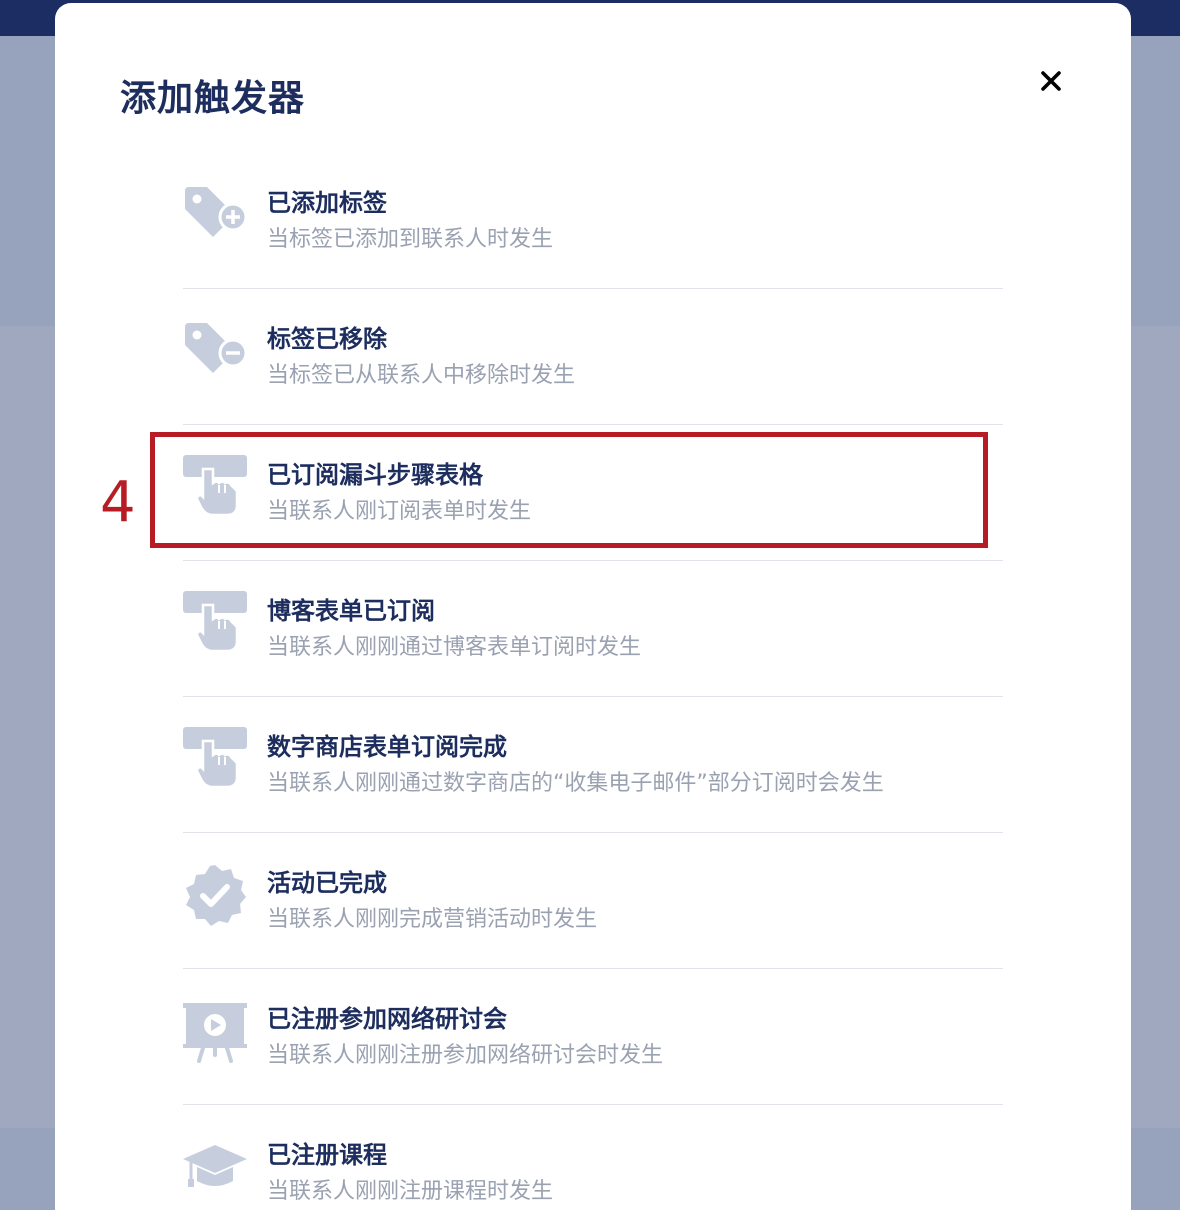  I want to click on trigger-name: 标签已移除, so click(327, 339).